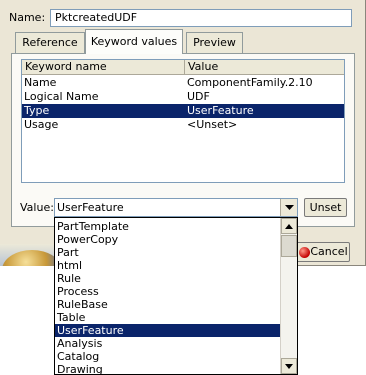  Describe the element at coordinates (289, 226) in the screenshot. I see `chevron-up-icon` at that location.